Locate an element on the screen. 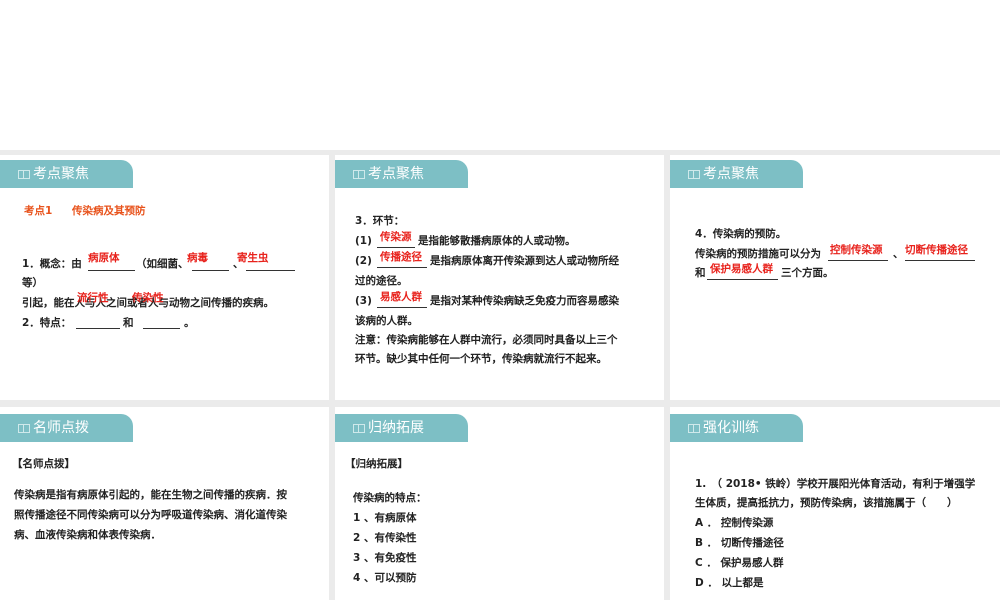  text: 4．传染病的预防。 is located at coordinates (741, 234).